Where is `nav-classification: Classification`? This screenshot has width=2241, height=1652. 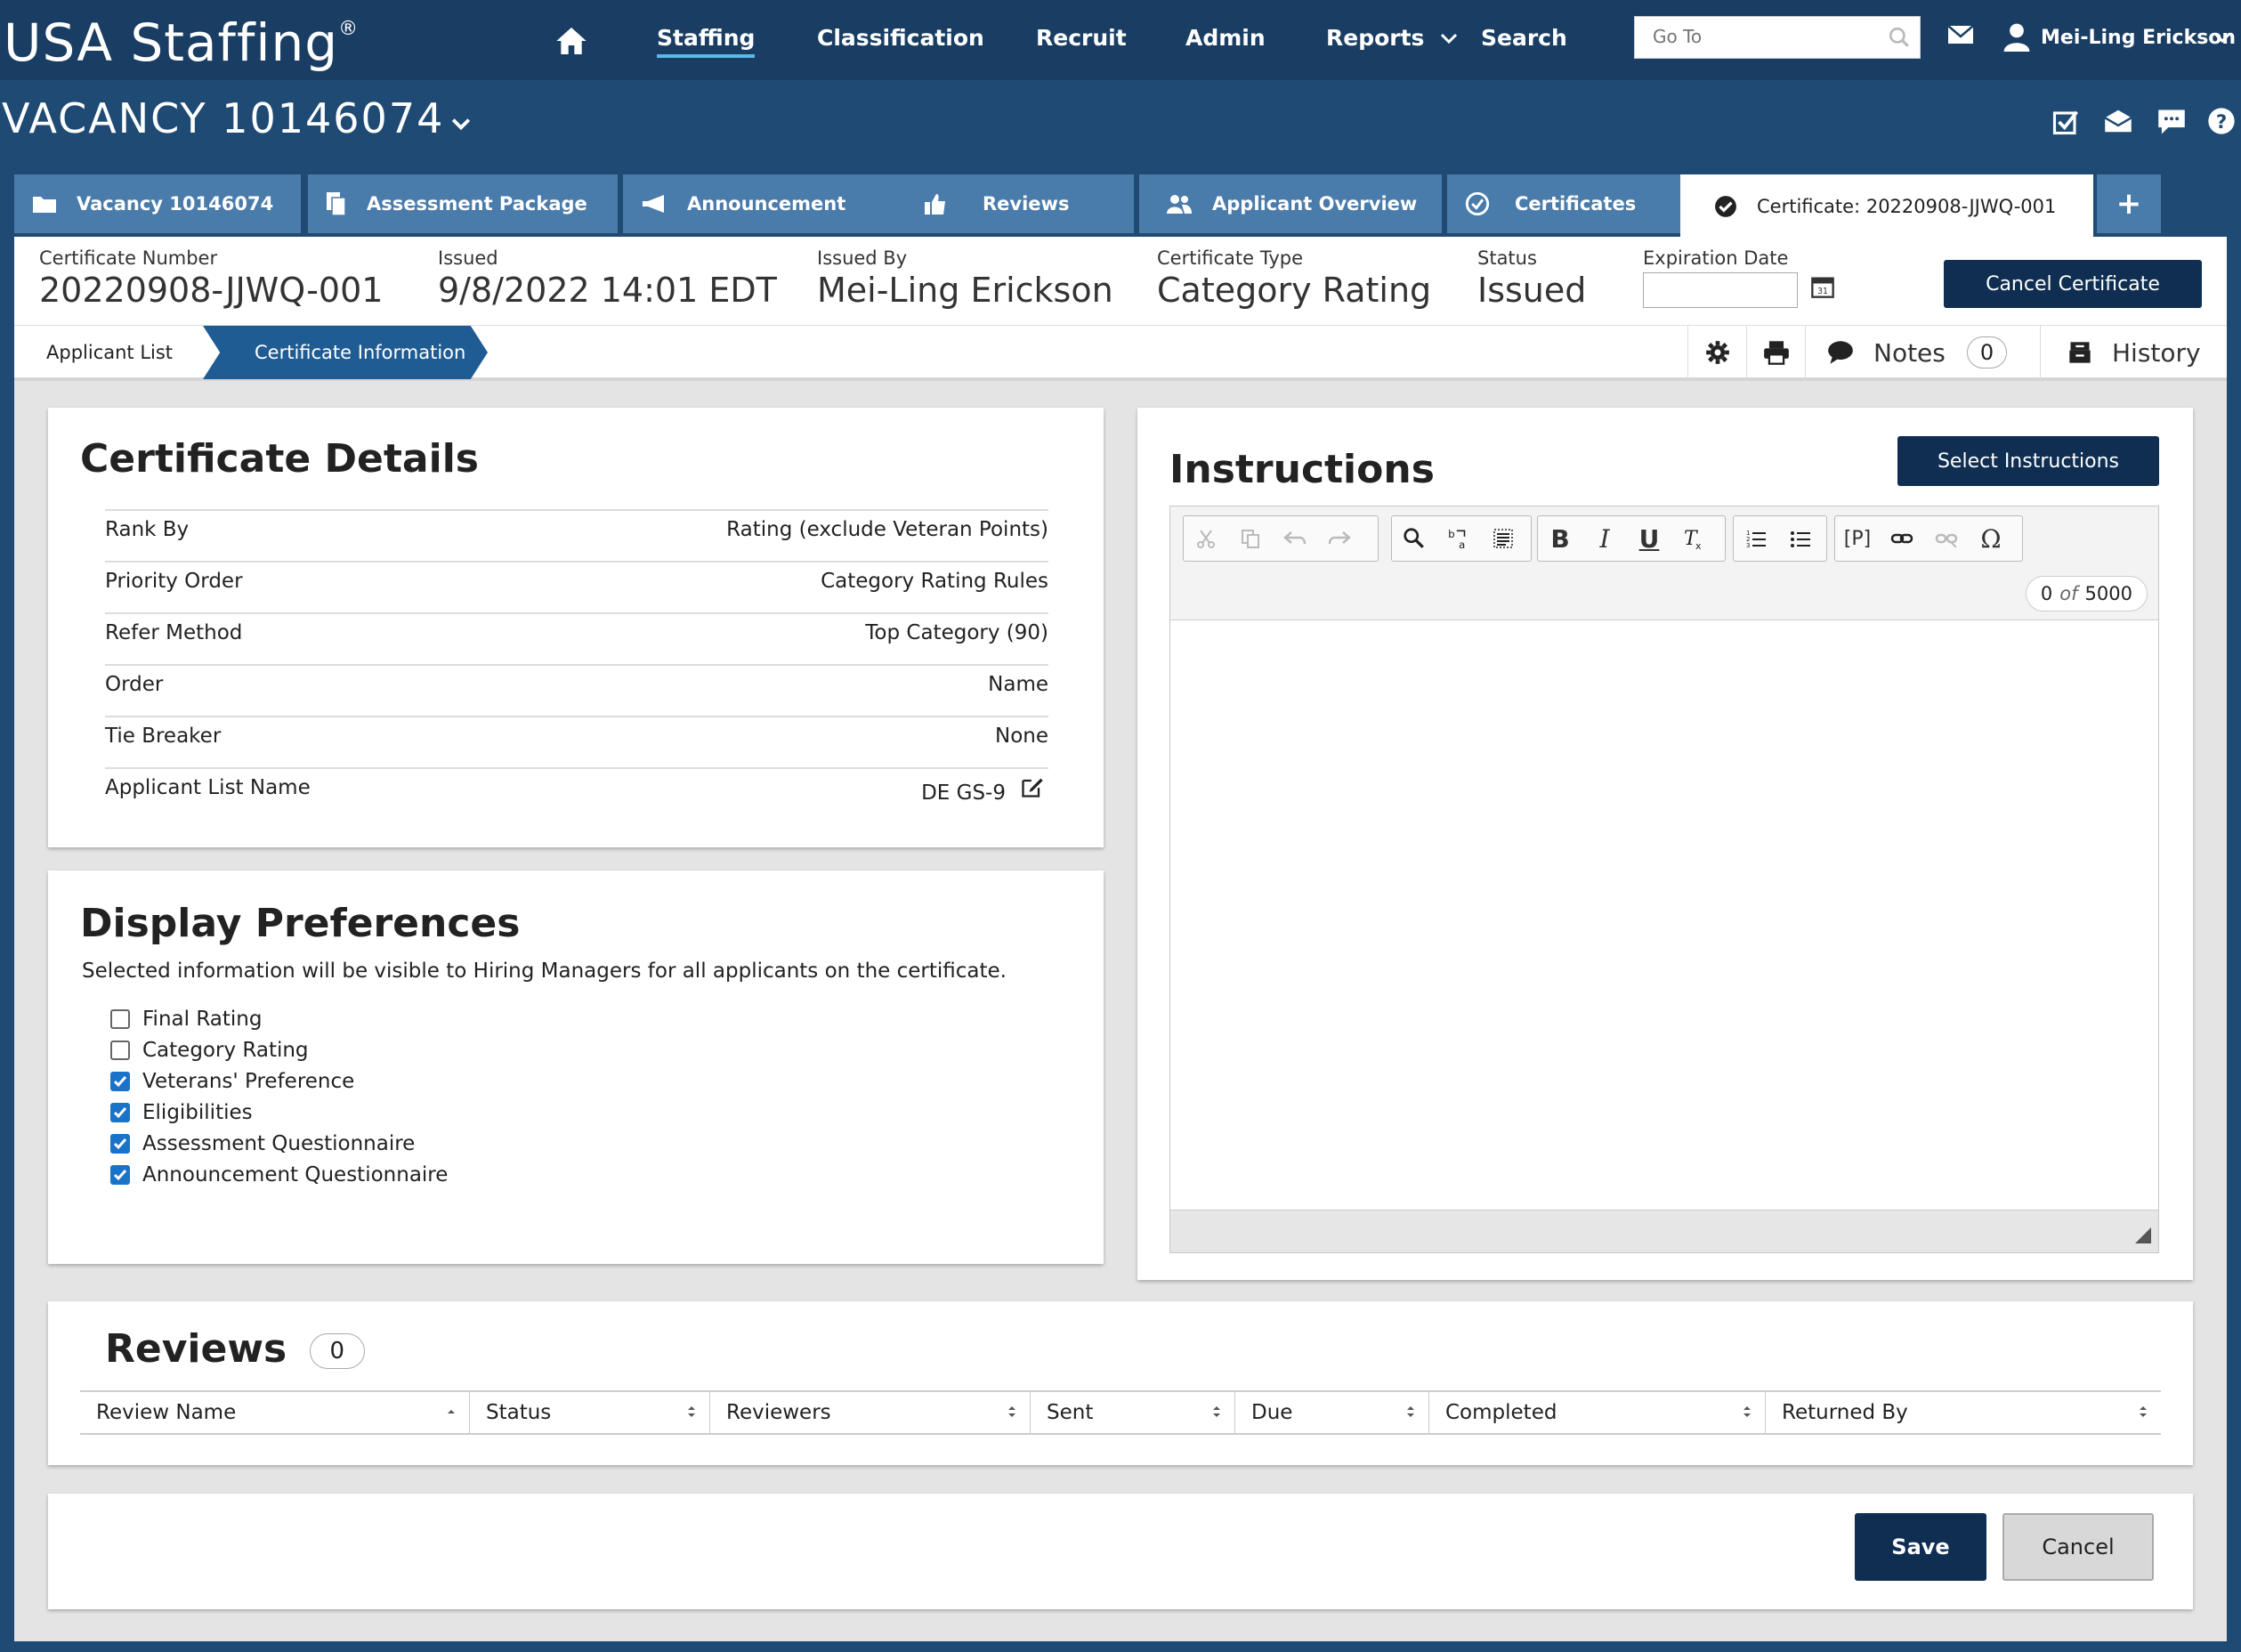 nav-classification: Classification is located at coordinates (900, 38).